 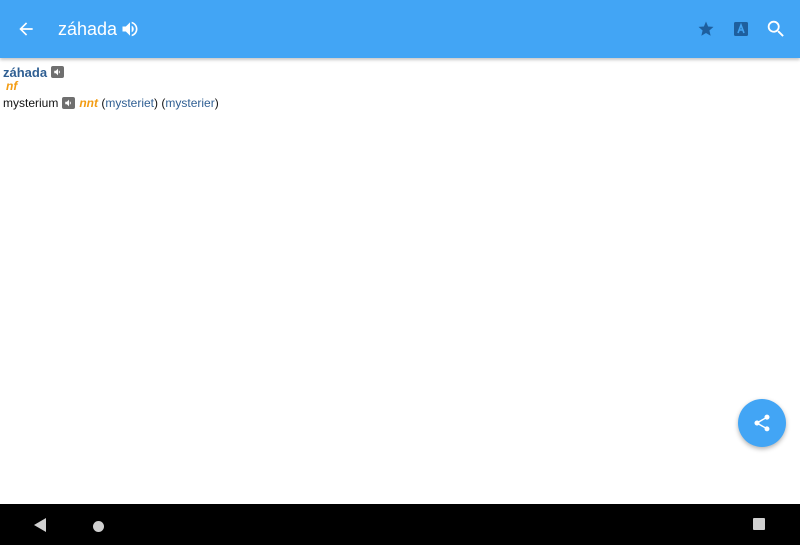 I want to click on translation-speak-button, so click(x=69, y=103).